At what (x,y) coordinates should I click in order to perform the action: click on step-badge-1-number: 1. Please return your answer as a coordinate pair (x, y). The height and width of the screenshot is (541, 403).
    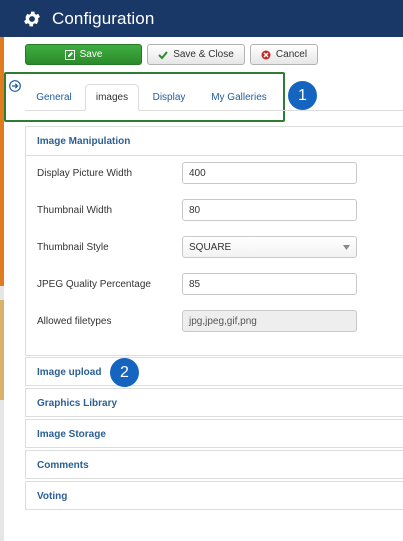
    Looking at the image, I should click on (302, 95).